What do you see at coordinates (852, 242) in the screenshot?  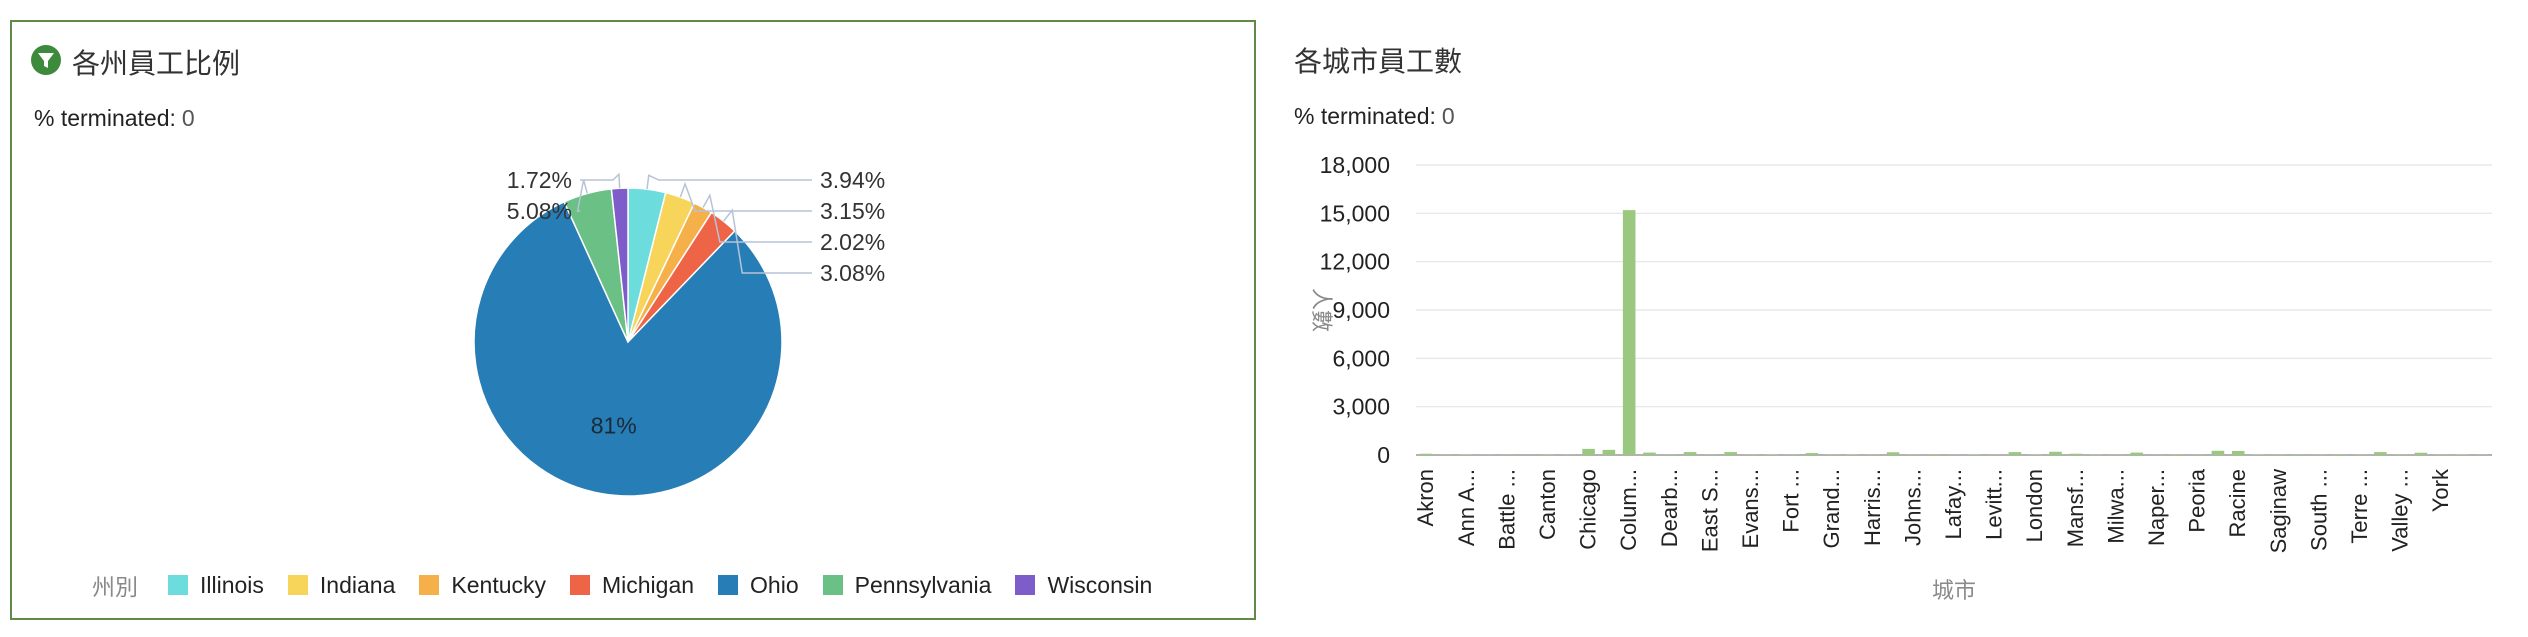 I see `pie-label-kentucky: 2.02%` at bounding box center [852, 242].